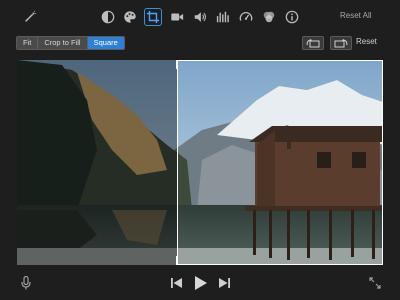 This screenshot has width=400, height=300. I want to click on fullscreen-icon, so click(375, 283).